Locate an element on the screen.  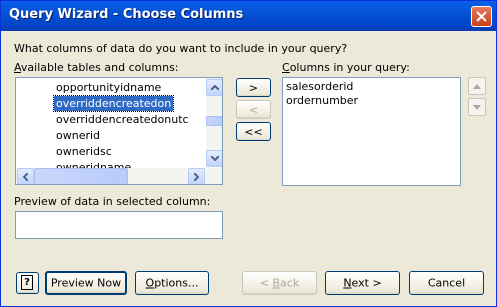
remove-all-columns-button: << is located at coordinates (253, 131).